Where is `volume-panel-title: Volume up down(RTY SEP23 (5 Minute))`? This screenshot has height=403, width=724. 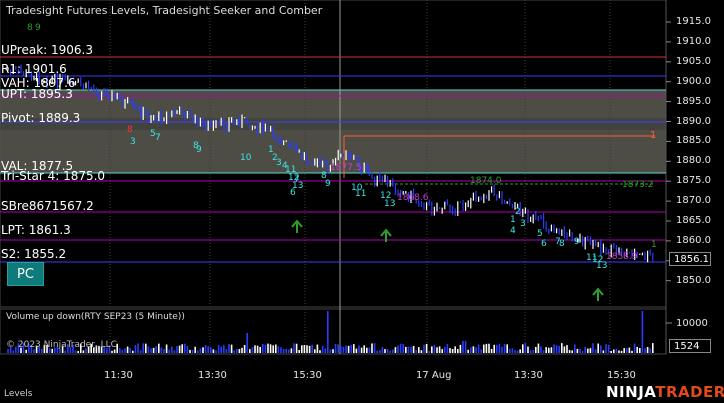
volume-panel-title: Volume up down(RTY SEP23 (5 Minute)) is located at coordinates (95, 317).